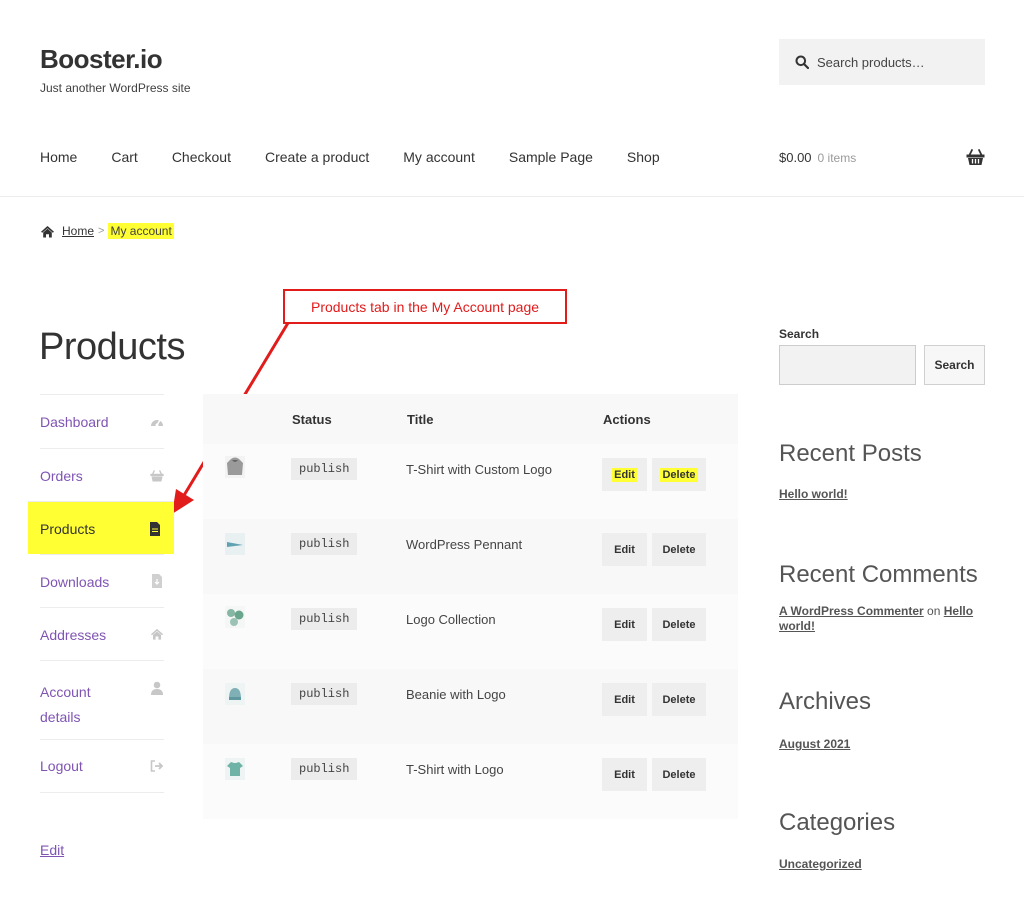 Image resolution: width=1024 pixels, height=908 pixels. I want to click on table-header: Status Title Actions, so click(470, 419).